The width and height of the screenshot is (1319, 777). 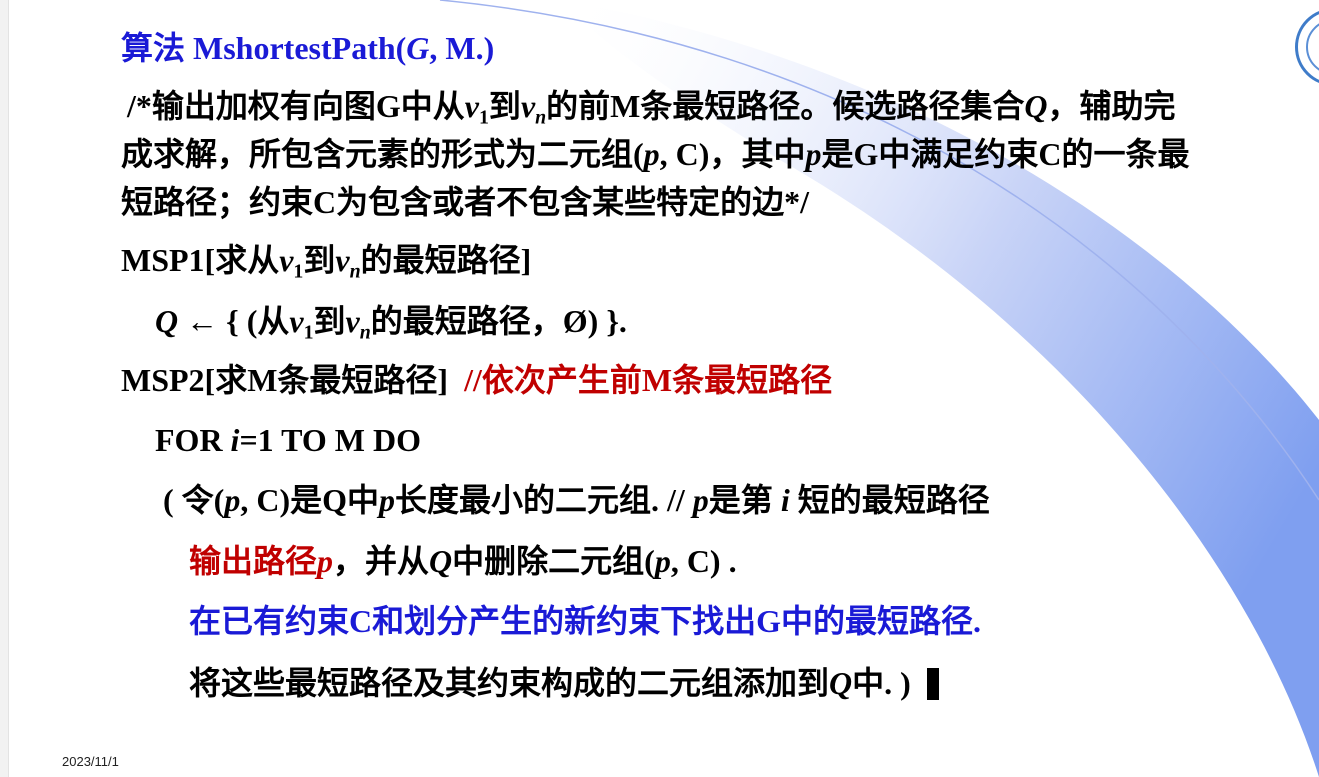 I want to click on step-text: , C)是Q中, so click(x=309, y=500).